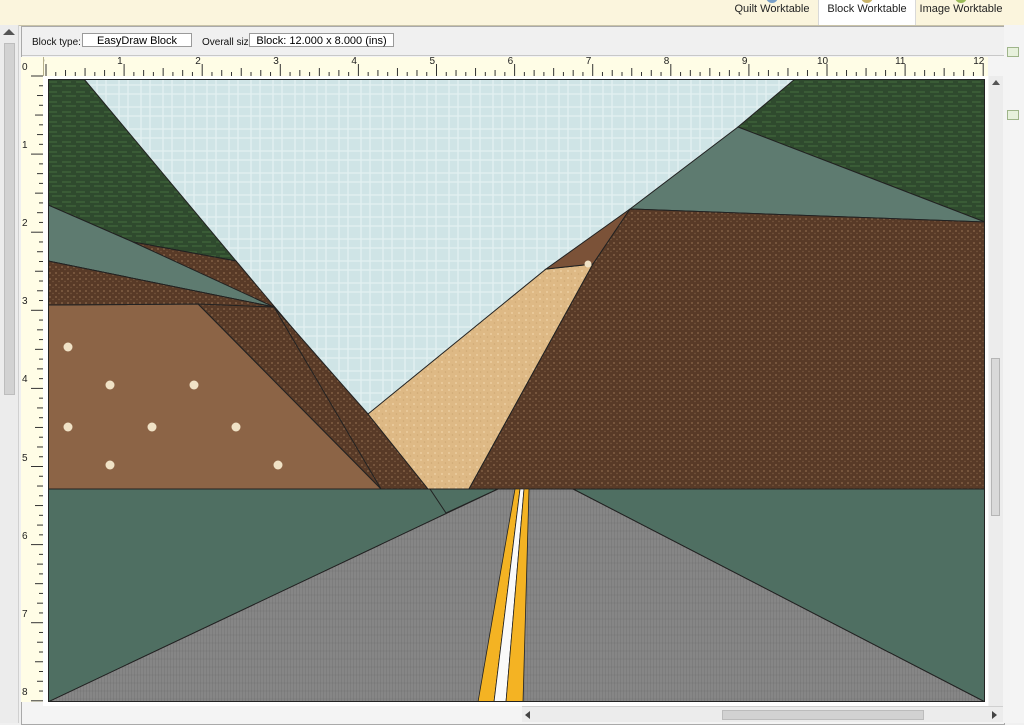 This screenshot has height=725, width=1024. I want to click on horizontal-ruler: 0123456789101112, so click(513, 66).